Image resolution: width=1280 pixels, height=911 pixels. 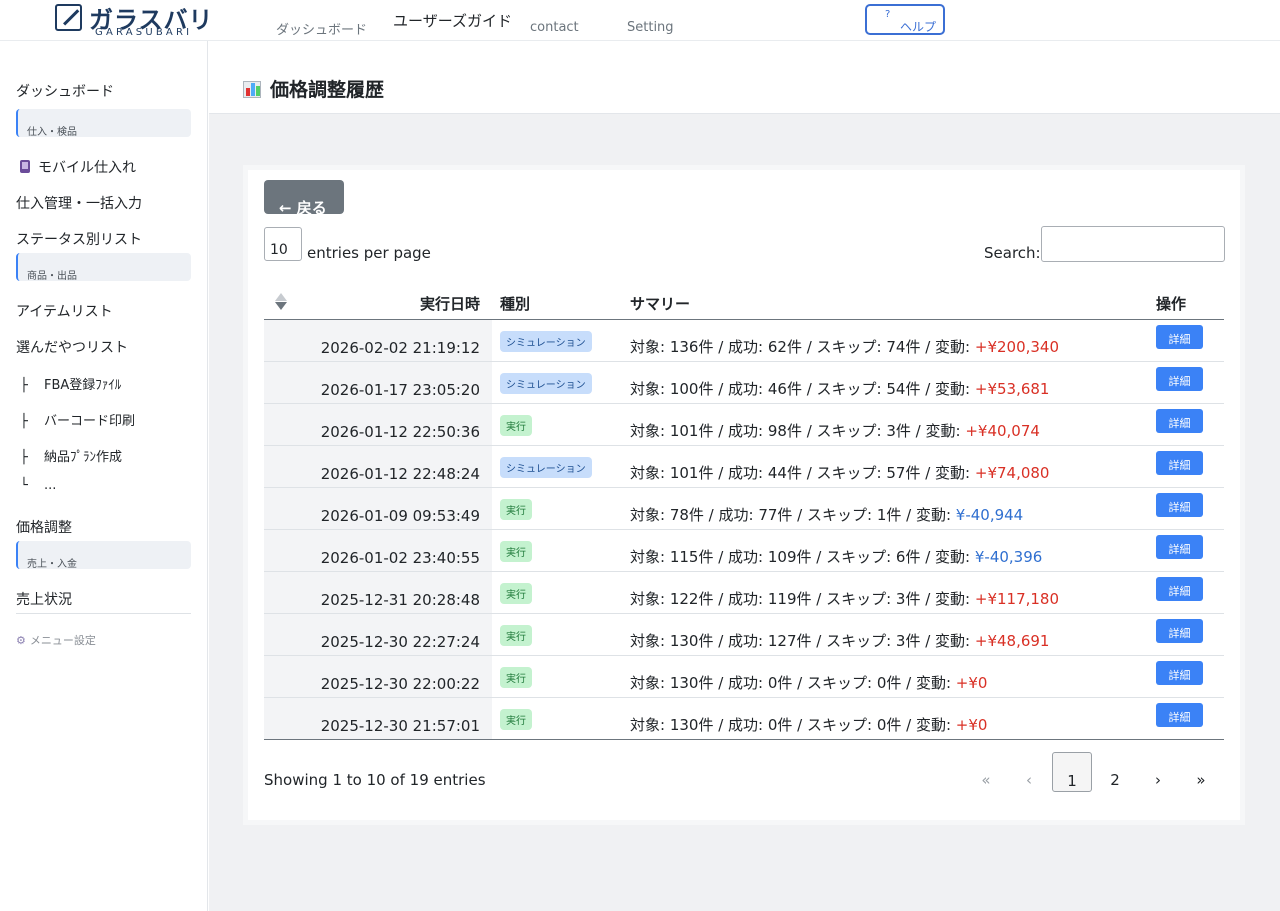 I want to click on summary-text: 対象: 100件 / 成功: 46件 / スキップ: 54件 / 変動:, so click(x=802, y=388).